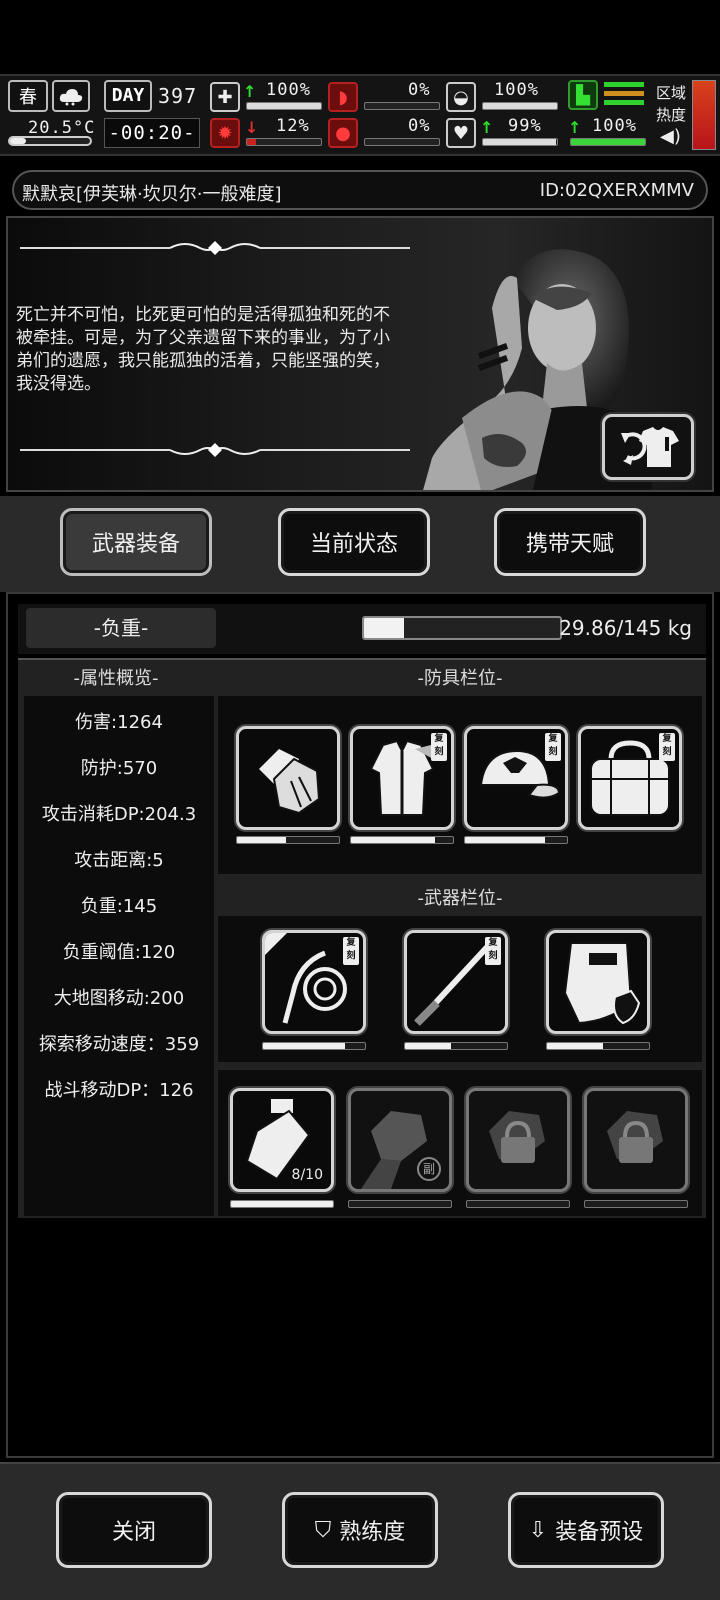 The width and height of the screenshot is (720, 1600). Describe the element at coordinates (520, 142) in the screenshot. I see `mood-bar` at that location.